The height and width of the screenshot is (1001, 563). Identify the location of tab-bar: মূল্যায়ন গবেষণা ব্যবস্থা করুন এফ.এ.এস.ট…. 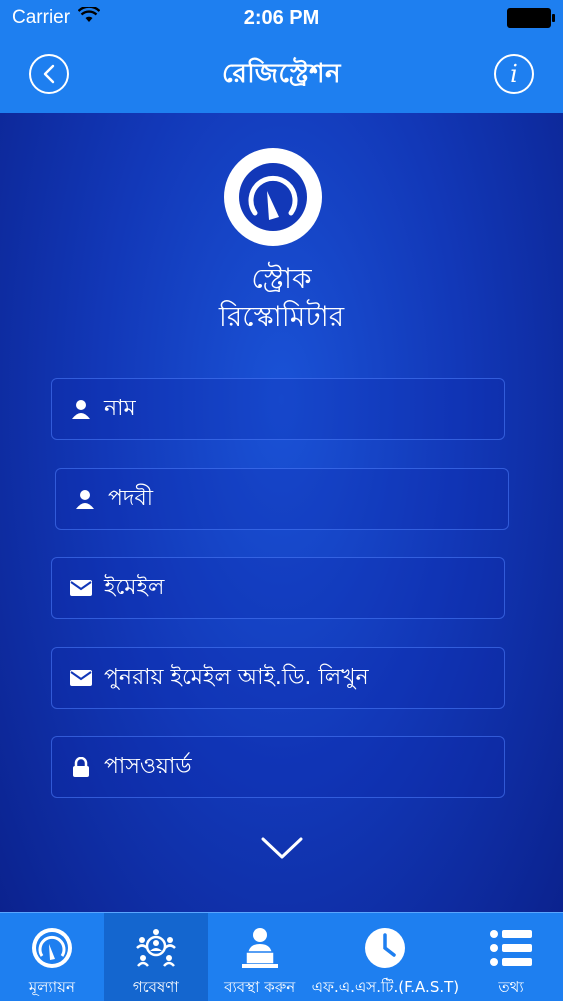
(281, 956).